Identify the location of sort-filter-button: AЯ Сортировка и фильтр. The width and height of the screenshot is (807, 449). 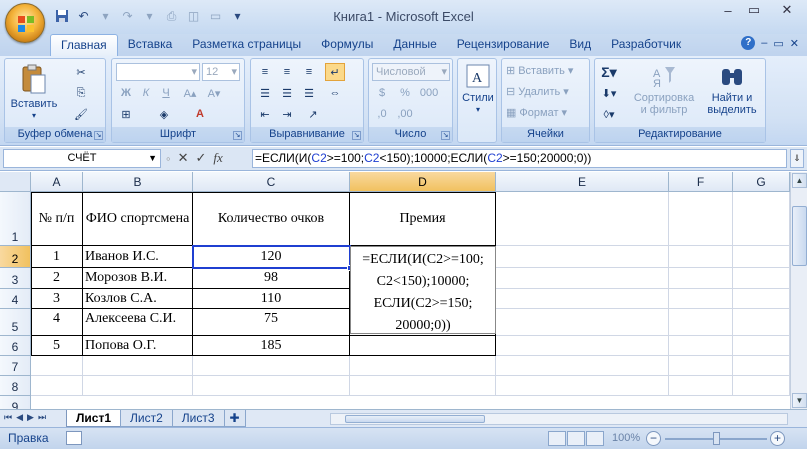
(664, 89).